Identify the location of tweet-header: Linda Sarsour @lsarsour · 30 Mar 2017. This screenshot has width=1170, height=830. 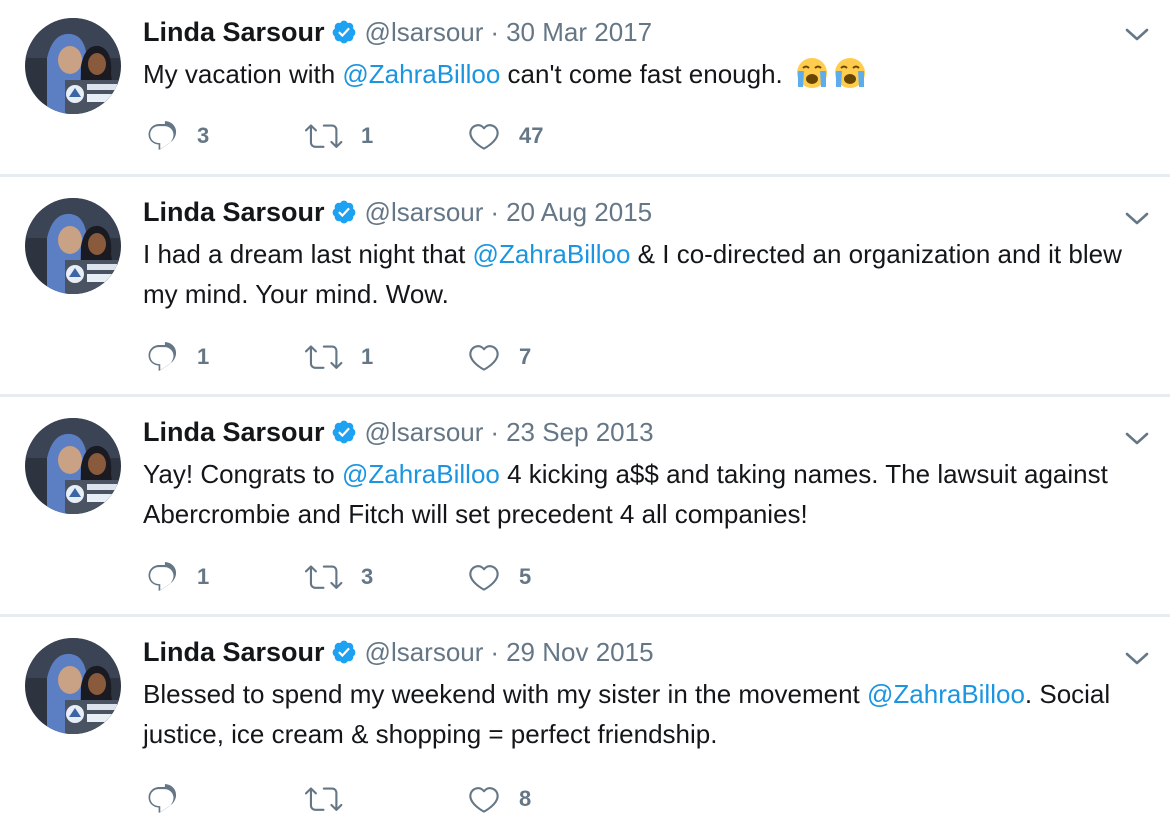
(397, 32).